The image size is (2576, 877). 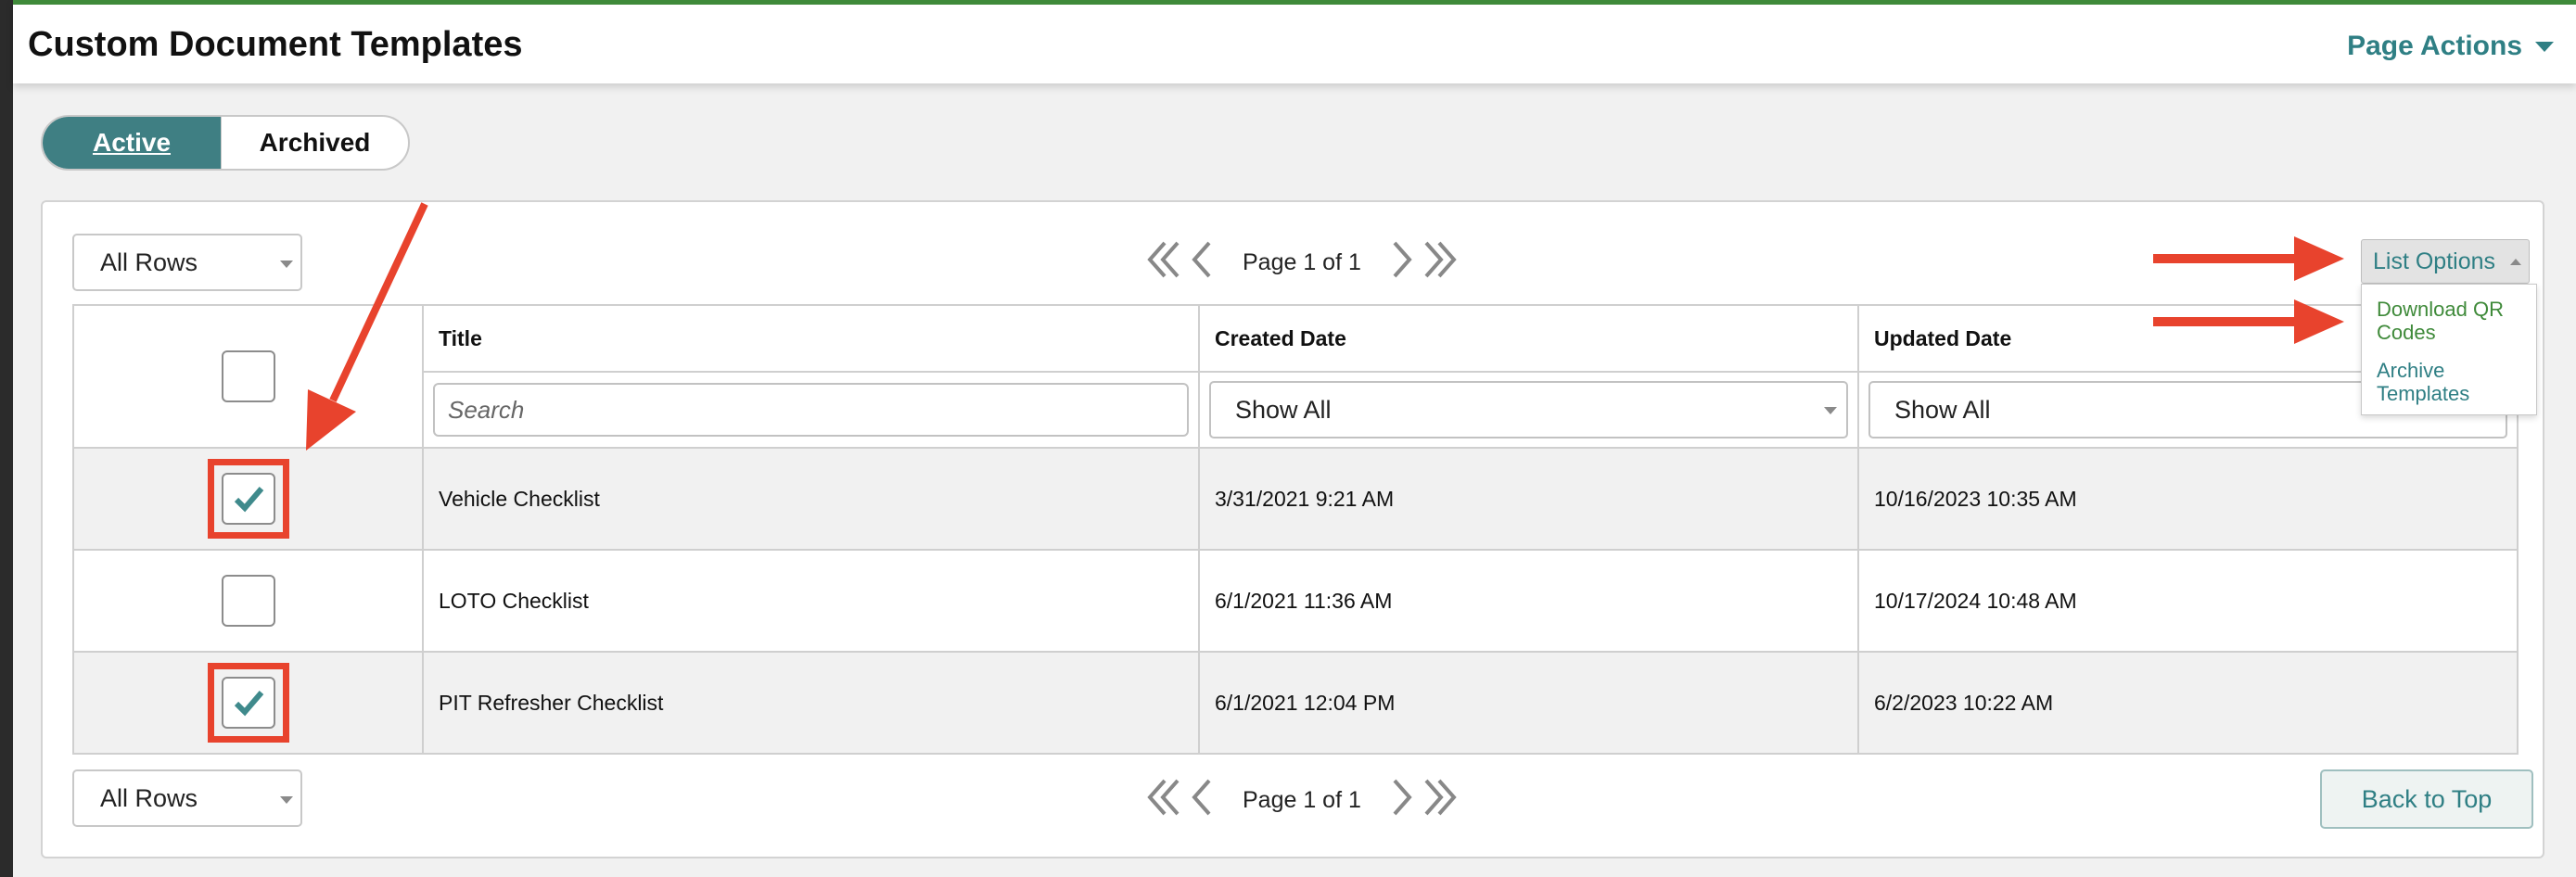 What do you see at coordinates (2449, 349) in the screenshot?
I see `list-options-menu: Download QR Codes Archive Templates` at bounding box center [2449, 349].